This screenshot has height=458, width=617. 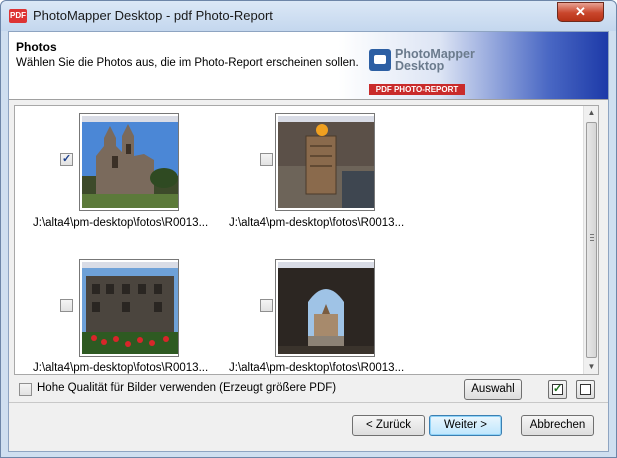 I want to click on archway-photo, so click(x=326, y=308).